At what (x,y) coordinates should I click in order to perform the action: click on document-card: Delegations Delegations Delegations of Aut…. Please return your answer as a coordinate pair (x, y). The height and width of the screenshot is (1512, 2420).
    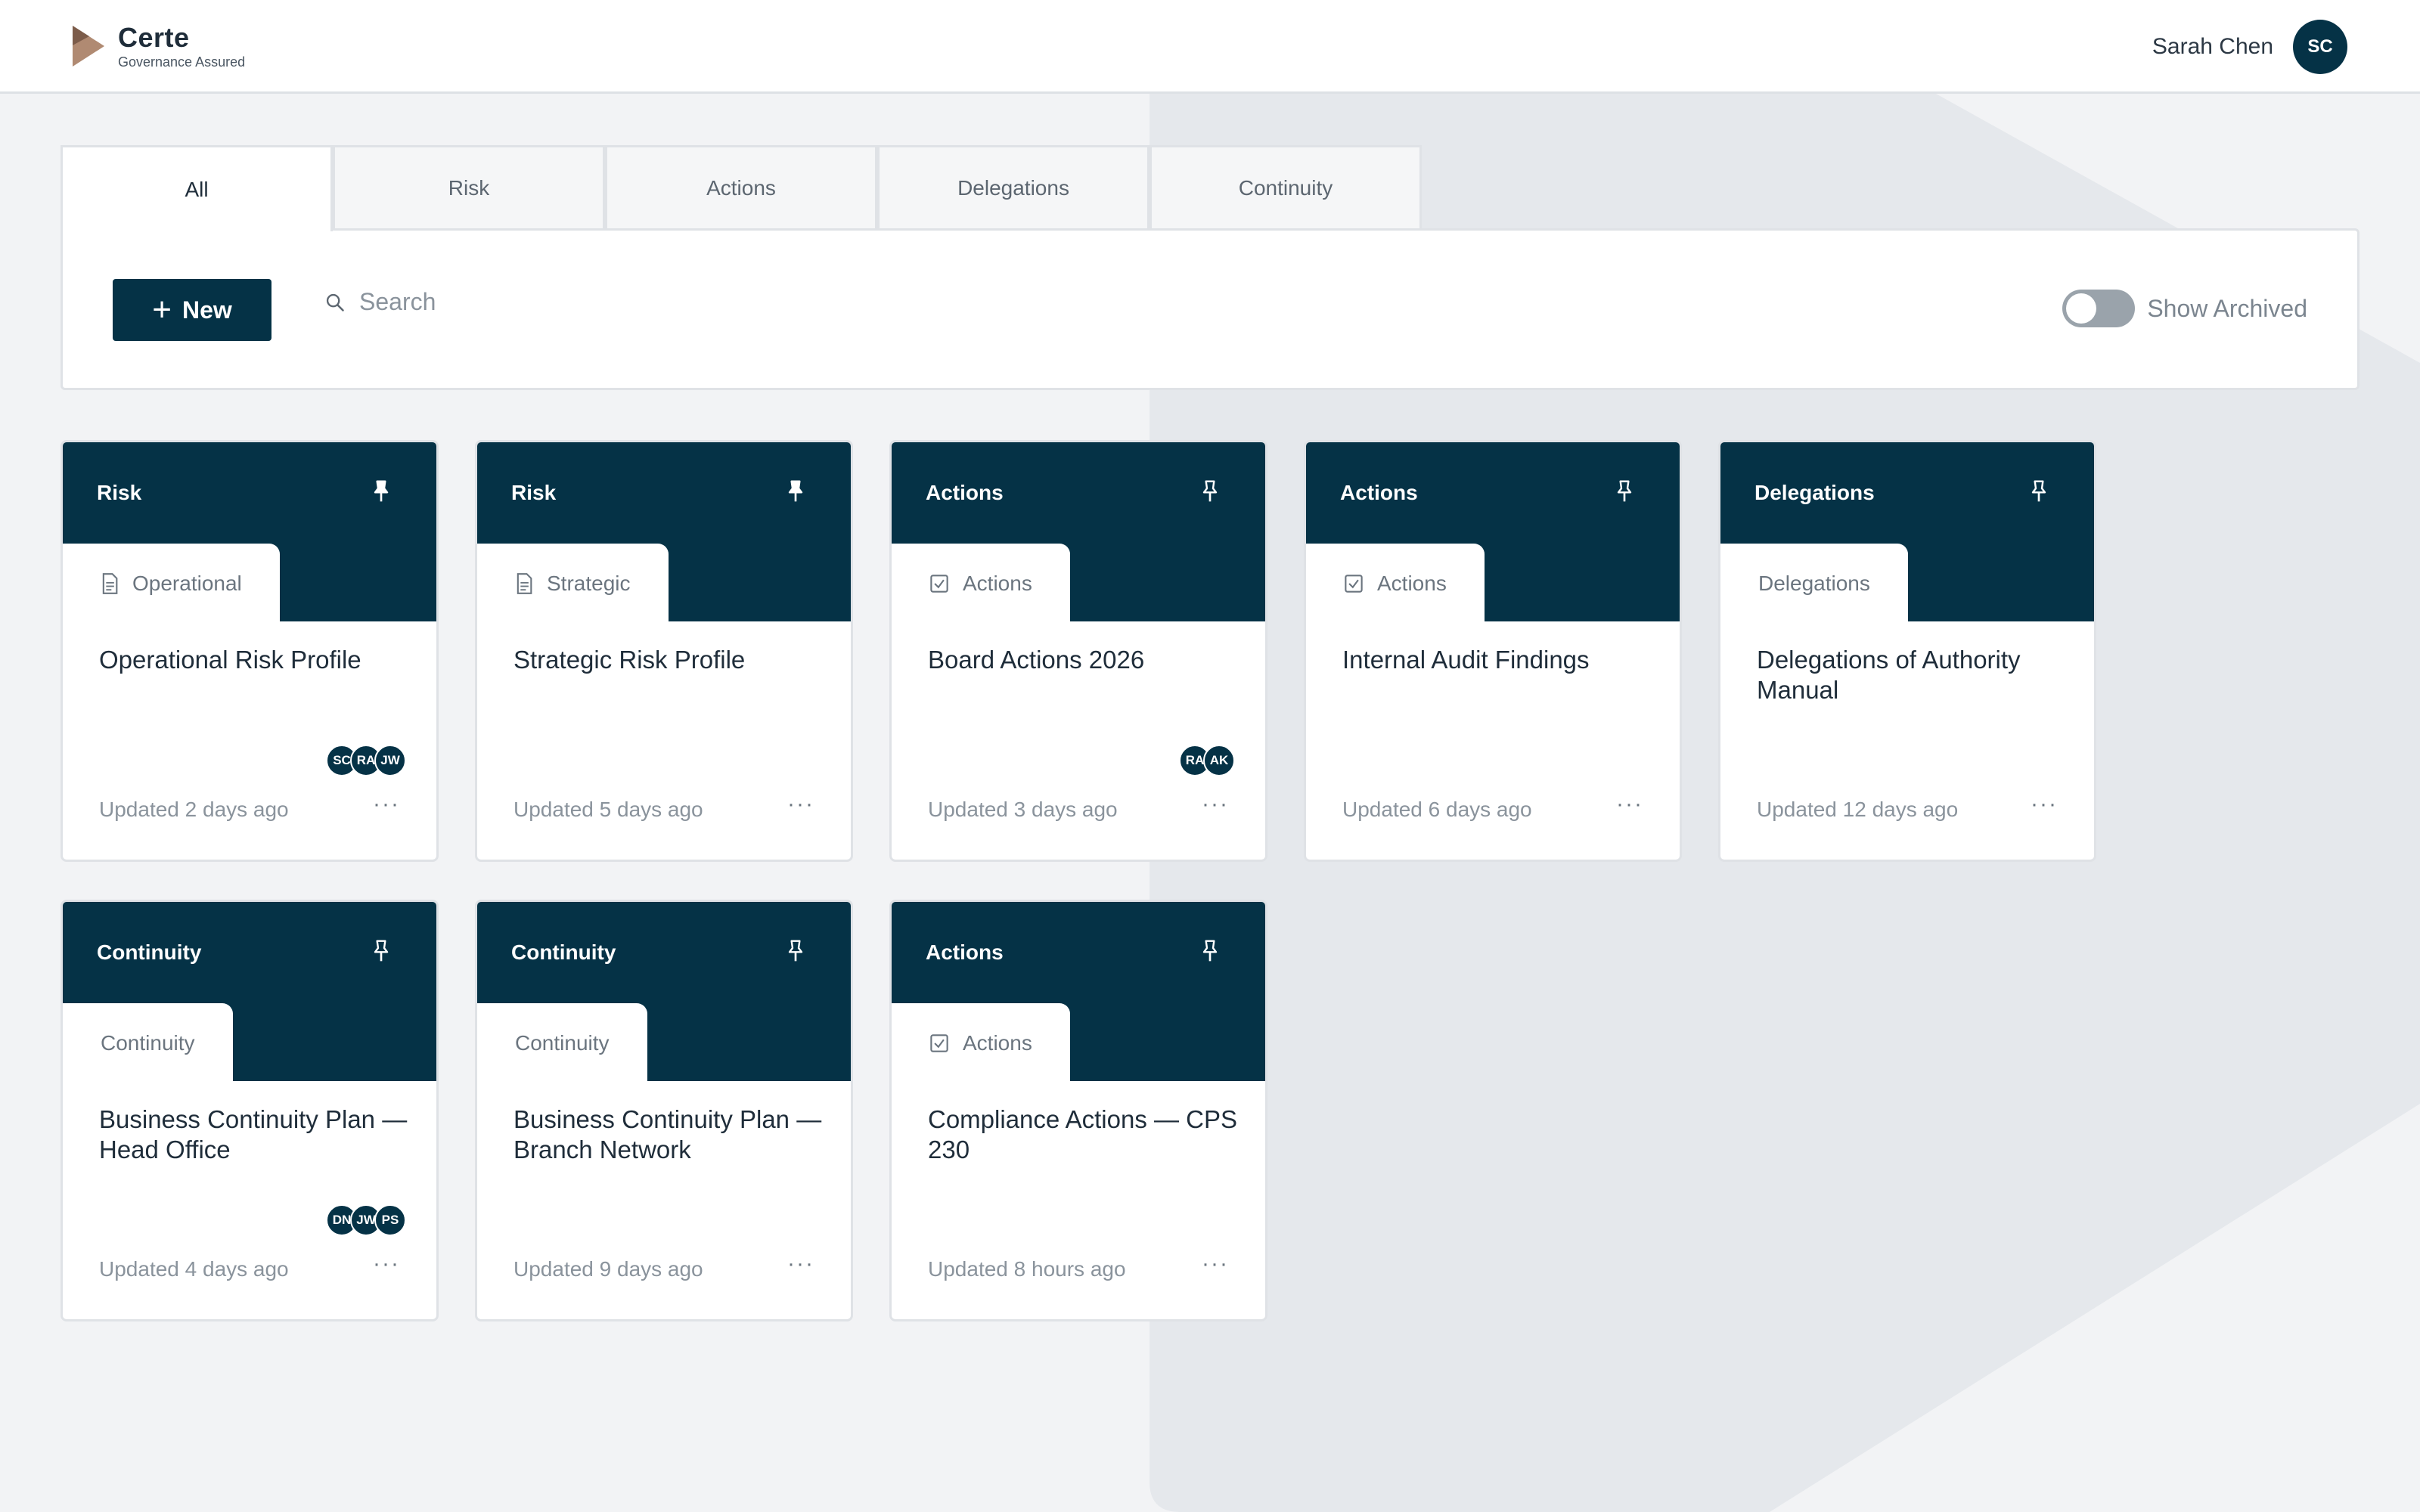
    Looking at the image, I should click on (1907, 651).